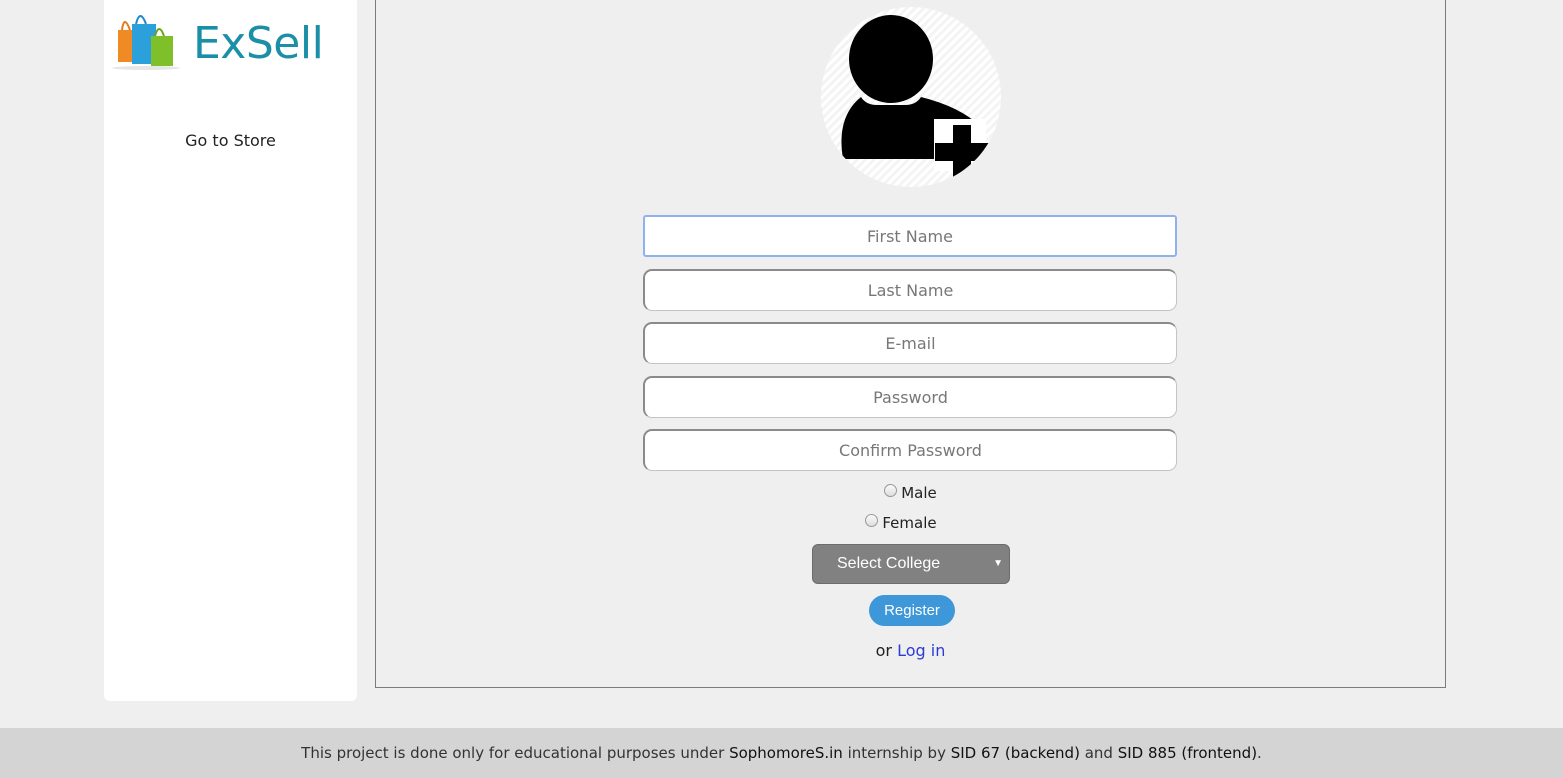 Image resolution: width=1563 pixels, height=778 pixels. I want to click on logo-text: ExSell, so click(258, 43).